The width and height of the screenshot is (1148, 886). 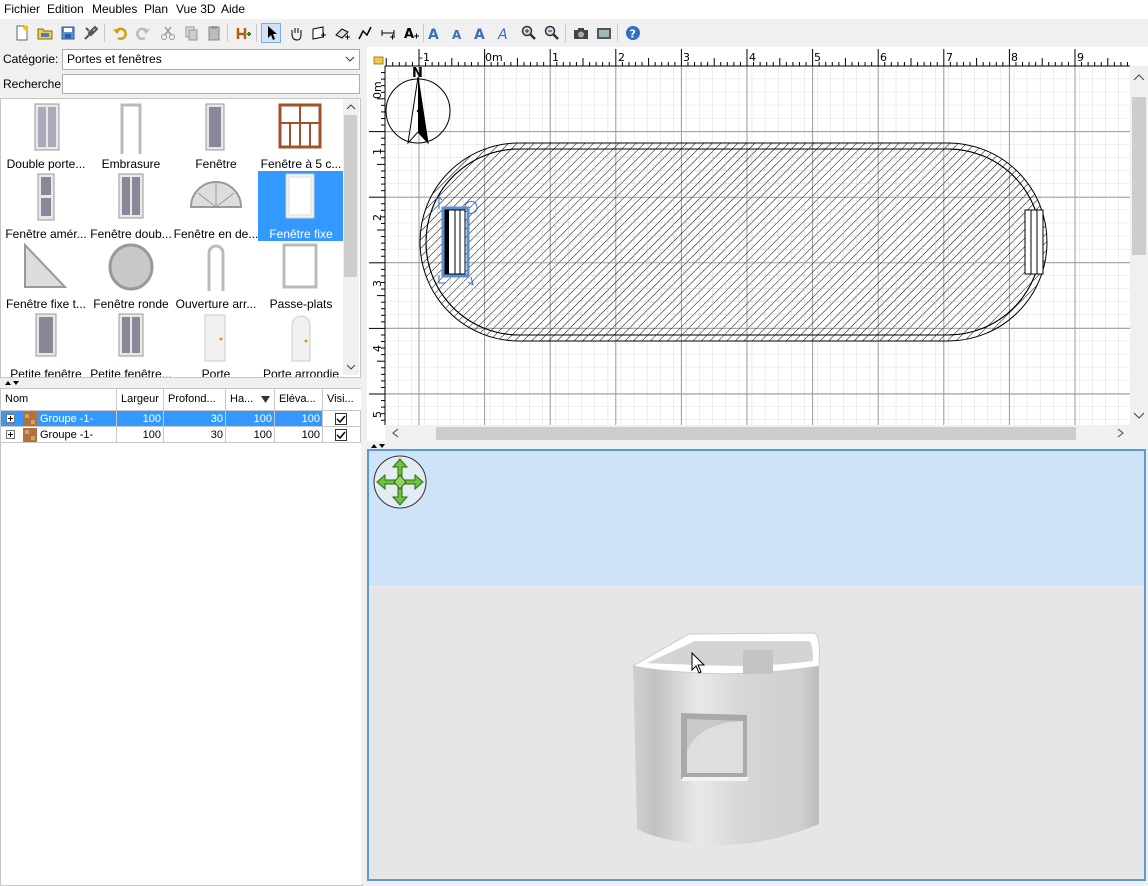 I want to click on catalog-item-porte-arrondie: Porte arrondie, so click(x=301, y=344).